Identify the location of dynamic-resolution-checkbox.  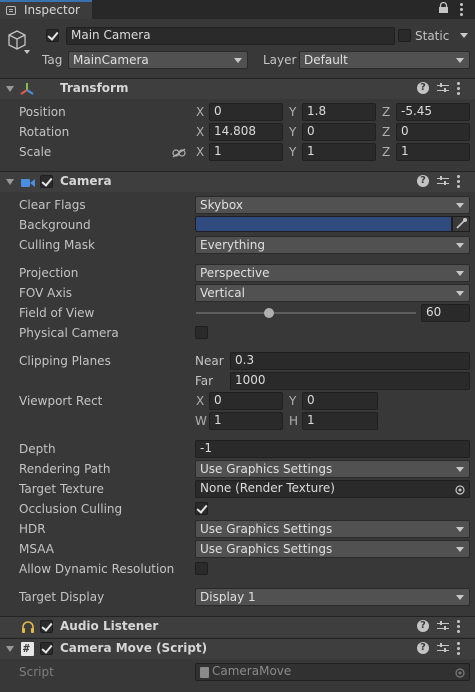
(201, 568).